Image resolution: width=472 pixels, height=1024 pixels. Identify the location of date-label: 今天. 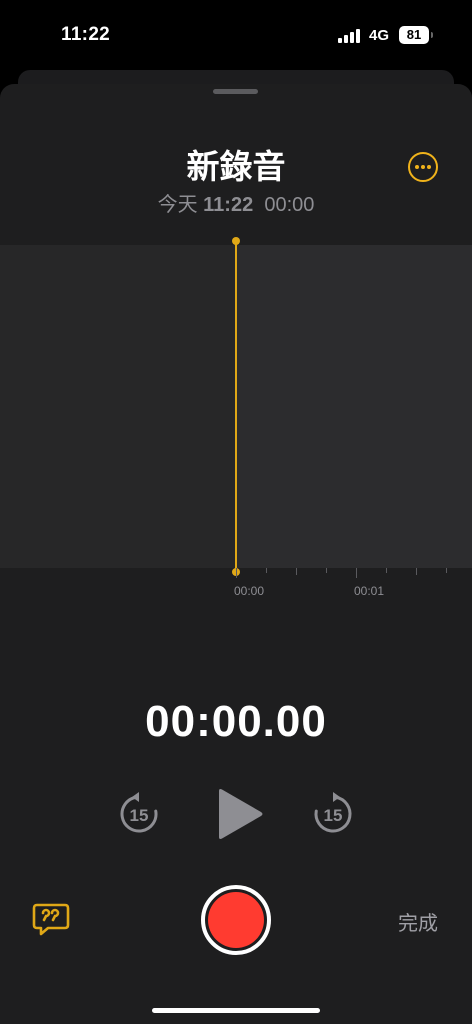
(177, 205).